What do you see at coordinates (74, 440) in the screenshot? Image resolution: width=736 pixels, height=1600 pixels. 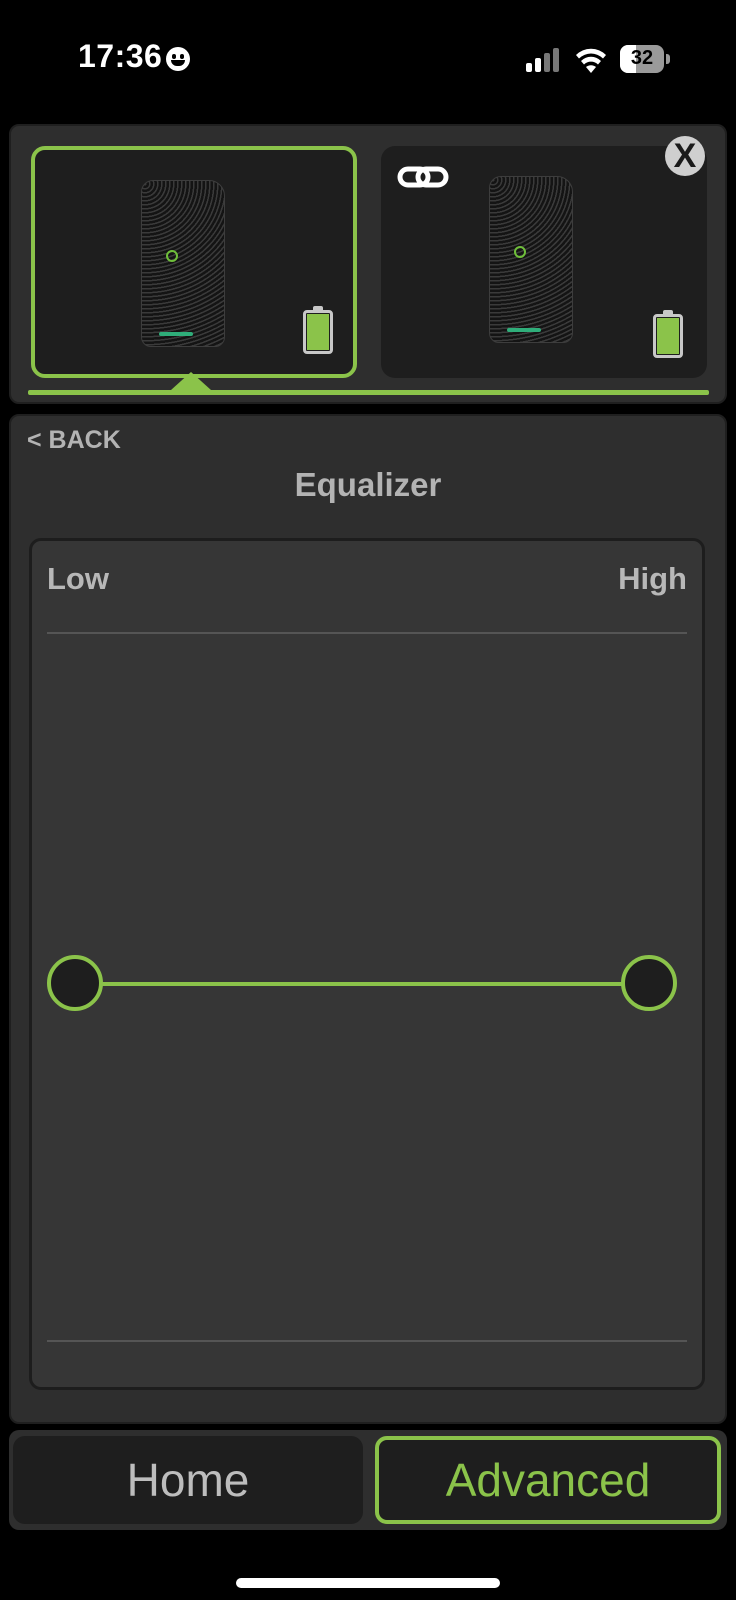 I see `back-button: < BACK` at bounding box center [74, 440].